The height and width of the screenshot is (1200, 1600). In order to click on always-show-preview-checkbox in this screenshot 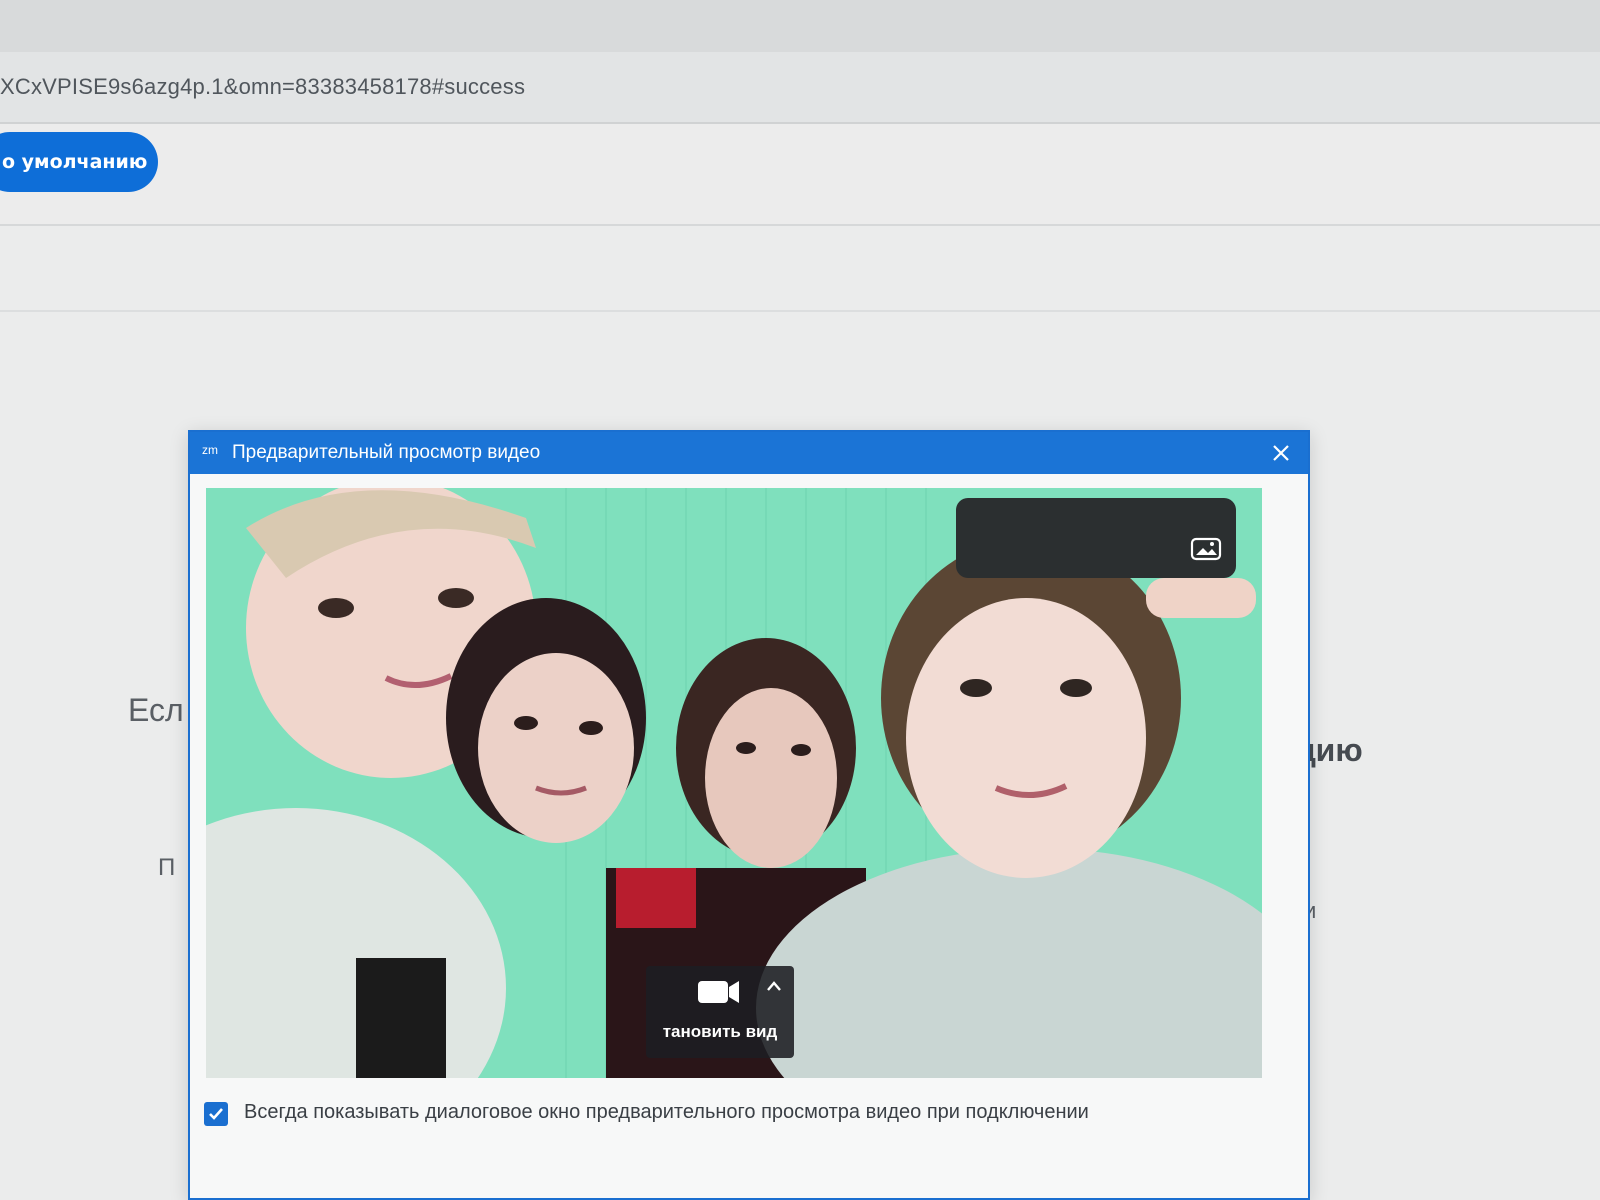, I will do `click(216, 1114)`.